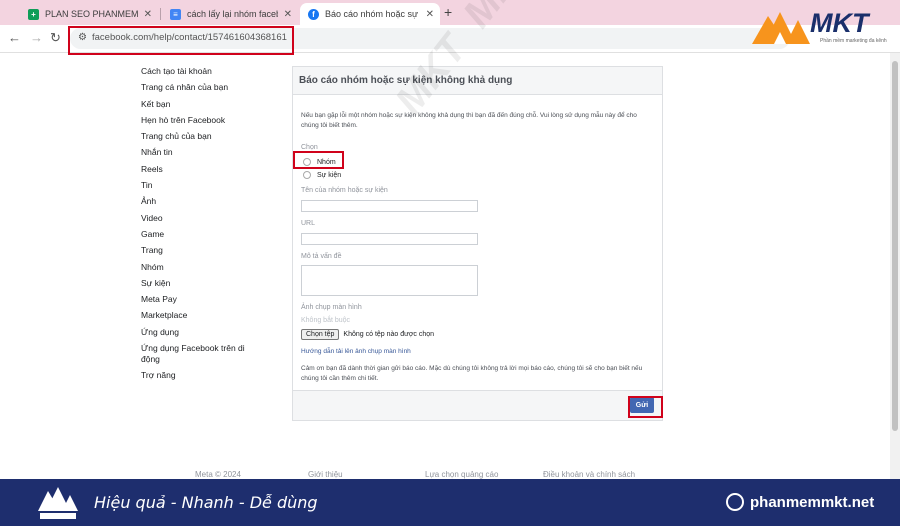  What do you see at coordinates (320, 334) in the screenshot?
I see `choose-file-button: Chọn tệp` at bounding box center [320, 334].